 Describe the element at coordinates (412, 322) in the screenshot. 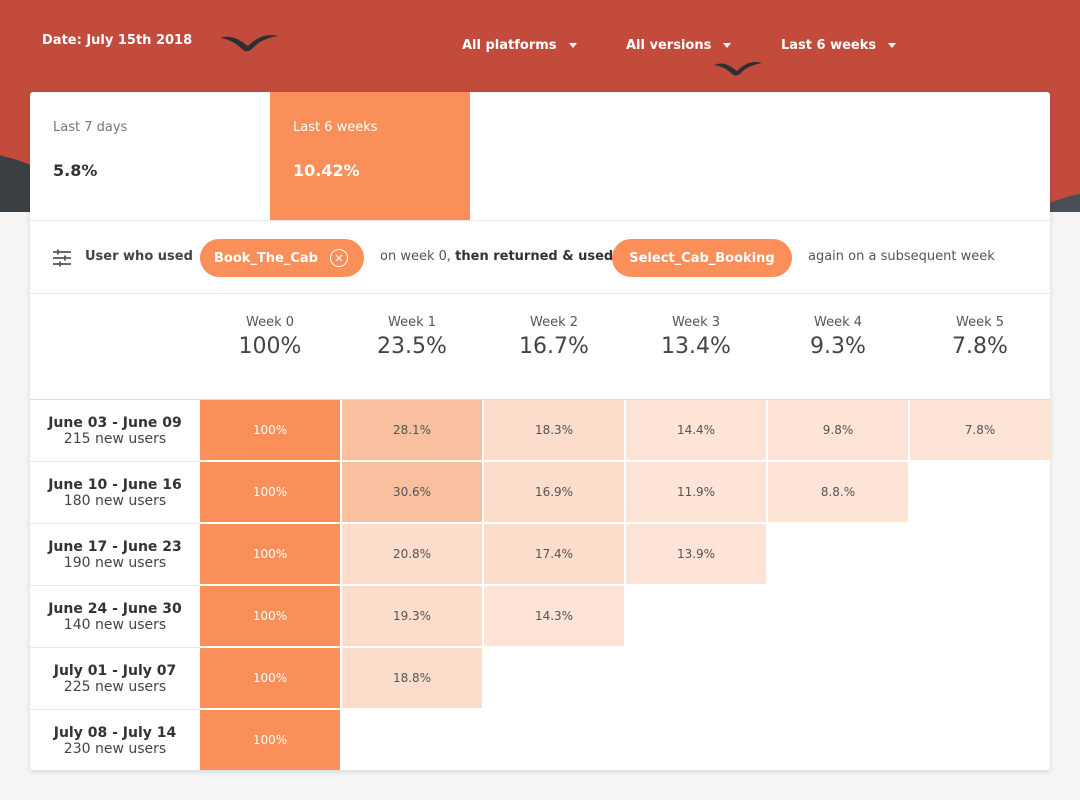

I see `week-name: Week 1` at that location.